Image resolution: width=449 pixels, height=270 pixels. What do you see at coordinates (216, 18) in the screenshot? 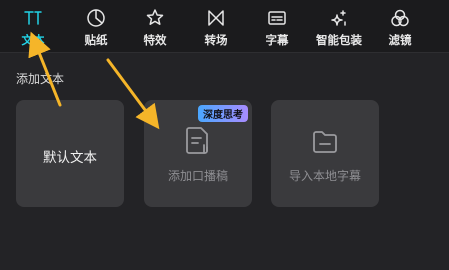
I see `transition-icon` at bounding box center [216, 18].